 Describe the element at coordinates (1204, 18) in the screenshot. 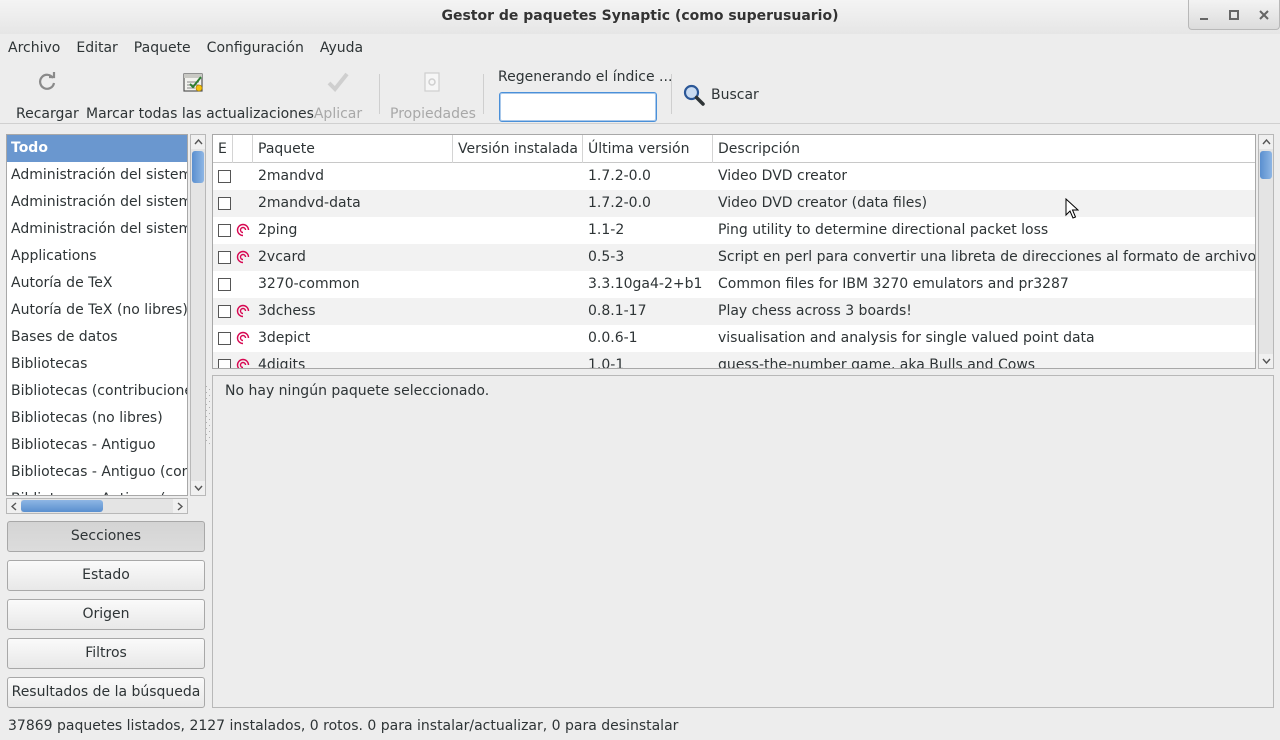

I see `minimize-icon` at that location.